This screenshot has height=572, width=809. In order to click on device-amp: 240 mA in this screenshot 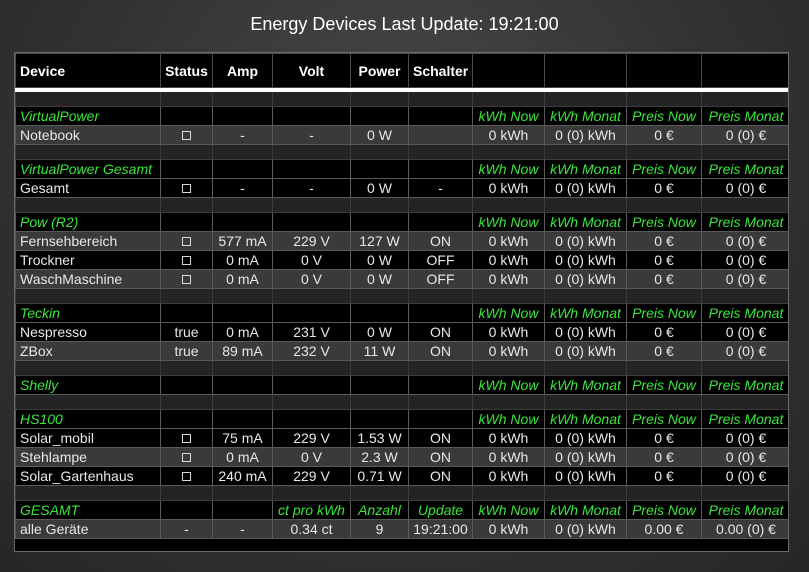, I will do `click(242, 476)`.